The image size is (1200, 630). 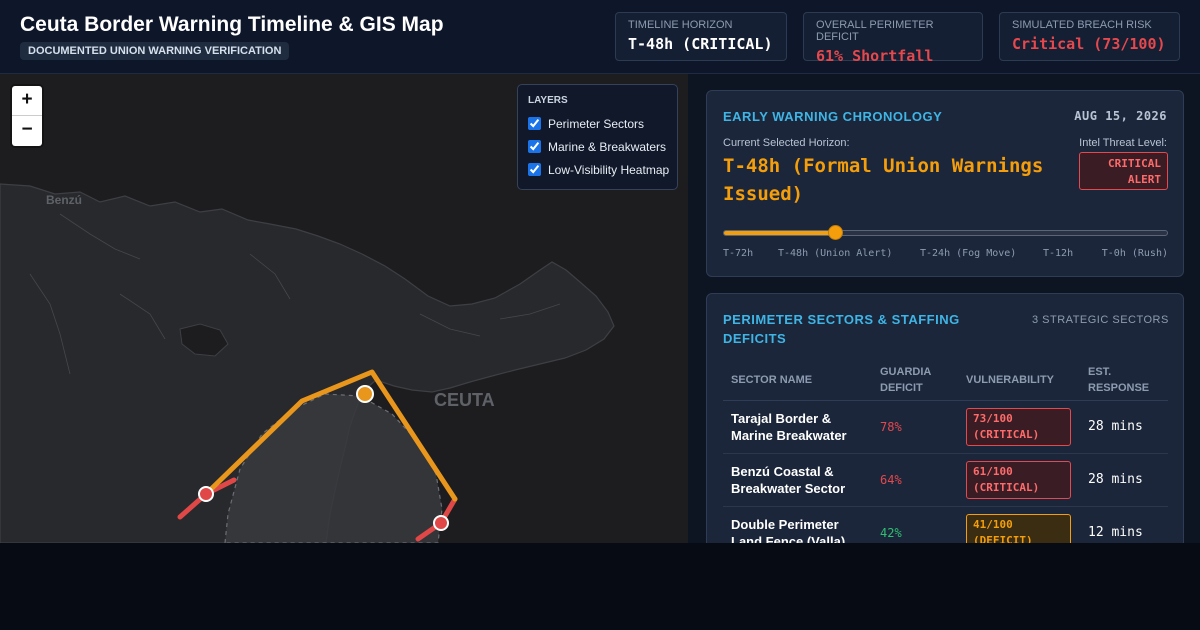 What do you see at coordinates (797, 427) in the screenshot?
I see `sector-name: Tarajal Border & Marine Breakwater` at bounding box center [797, 427].